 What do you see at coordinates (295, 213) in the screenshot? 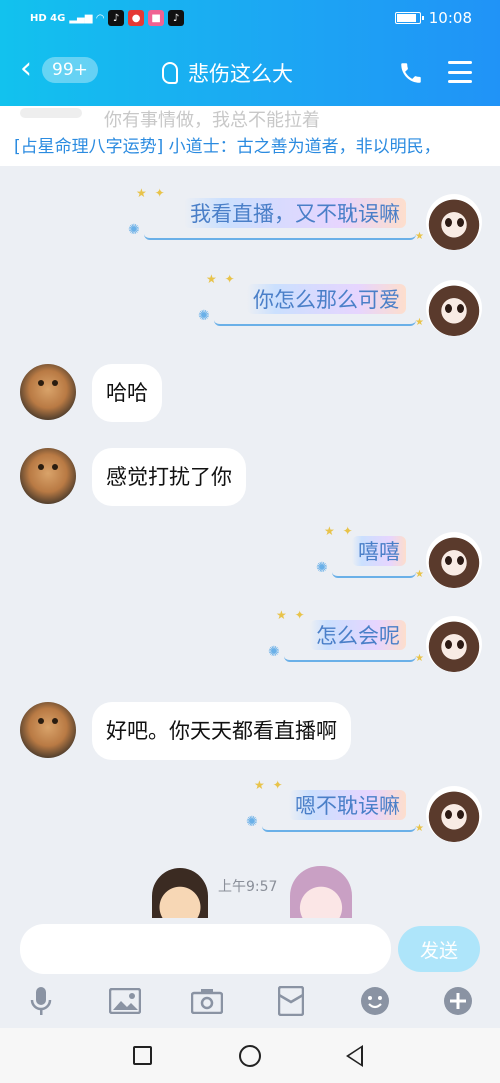
I see `message-text: 我看直播，又不耽误嘛` at bounding box center [295, 213].